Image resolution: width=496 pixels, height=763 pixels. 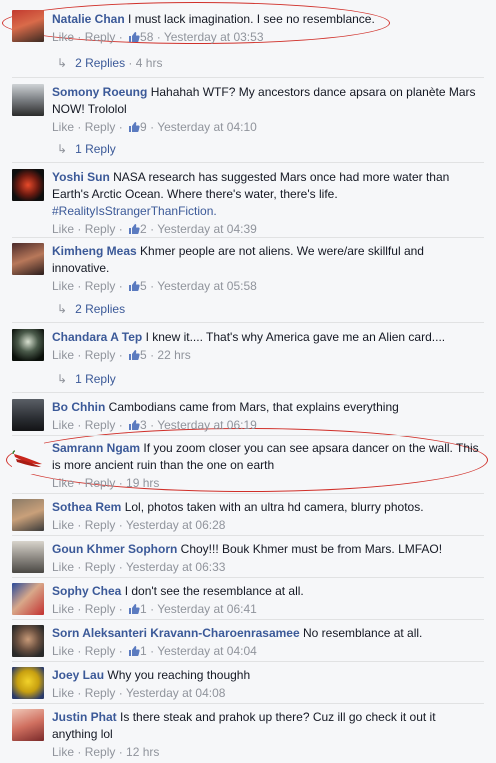 What do you see at coordinates (142, 483) in the screenshot?
I see `timestamp: 19 hrs` at bounding box center [142, 483].